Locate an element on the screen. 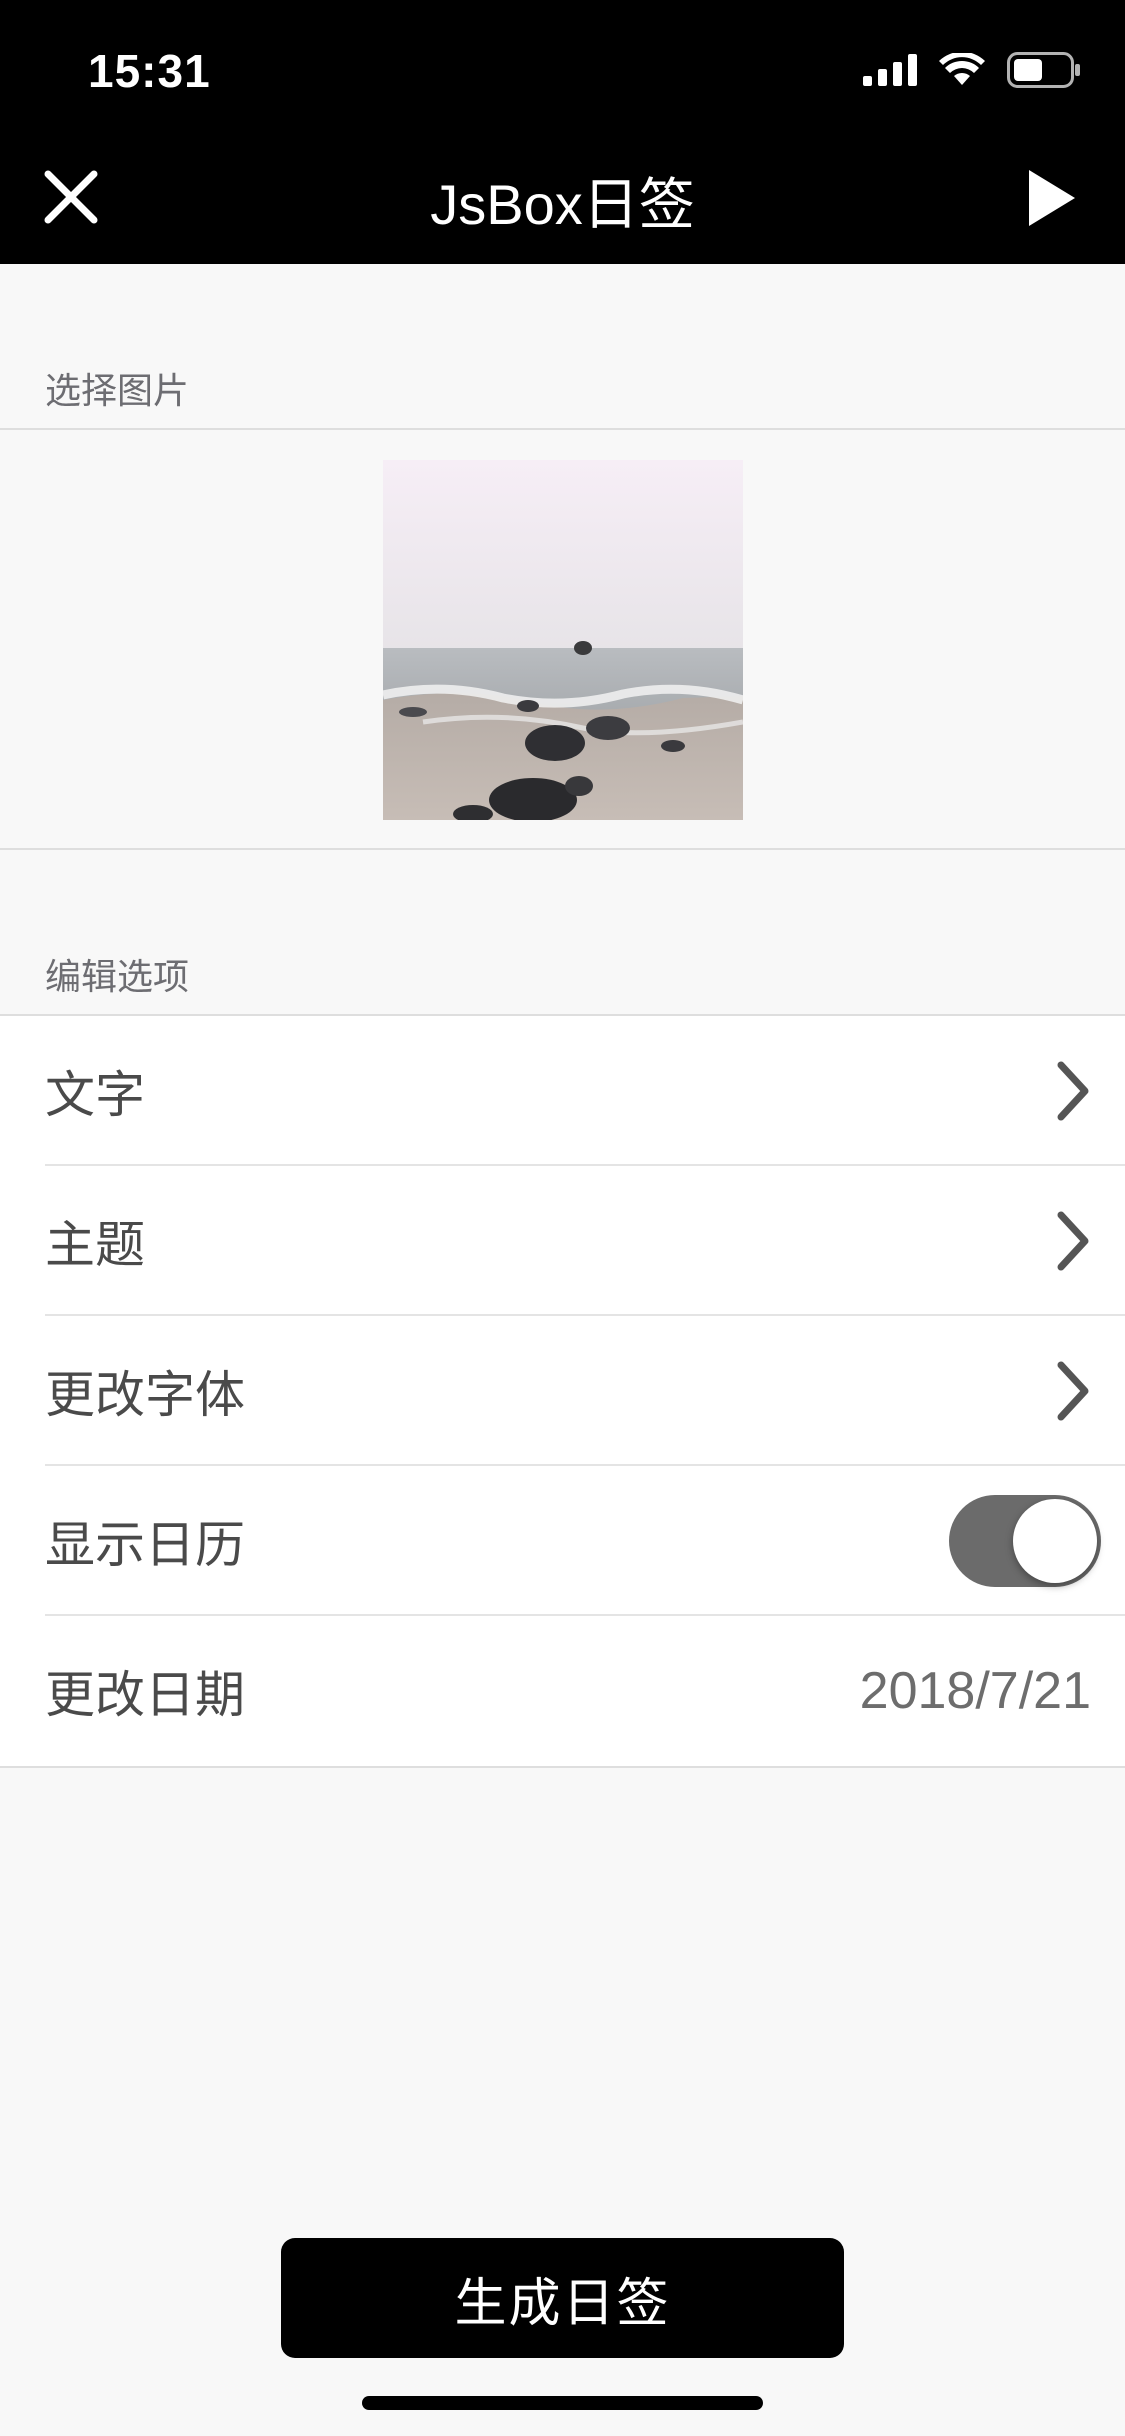  section-header-image: 选择图片 is located at coordinates (117, 390).